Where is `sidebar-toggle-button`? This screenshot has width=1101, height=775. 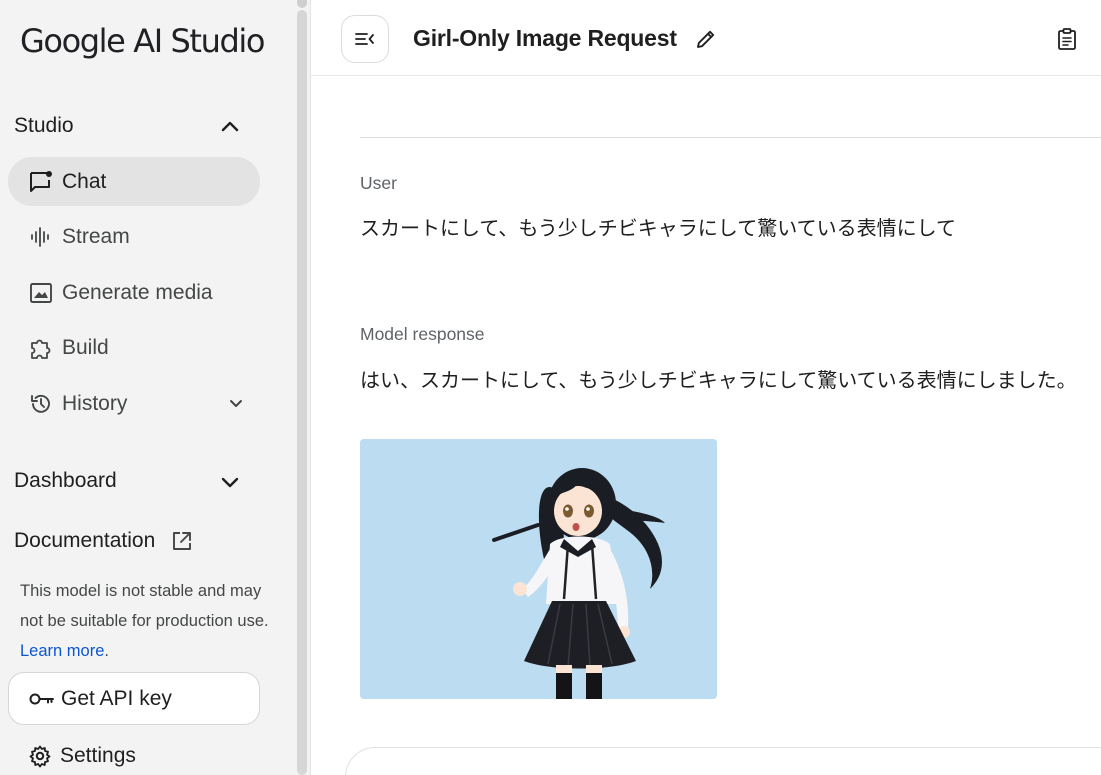 sidebar-toggle-button is located at coordinates (365, 39).